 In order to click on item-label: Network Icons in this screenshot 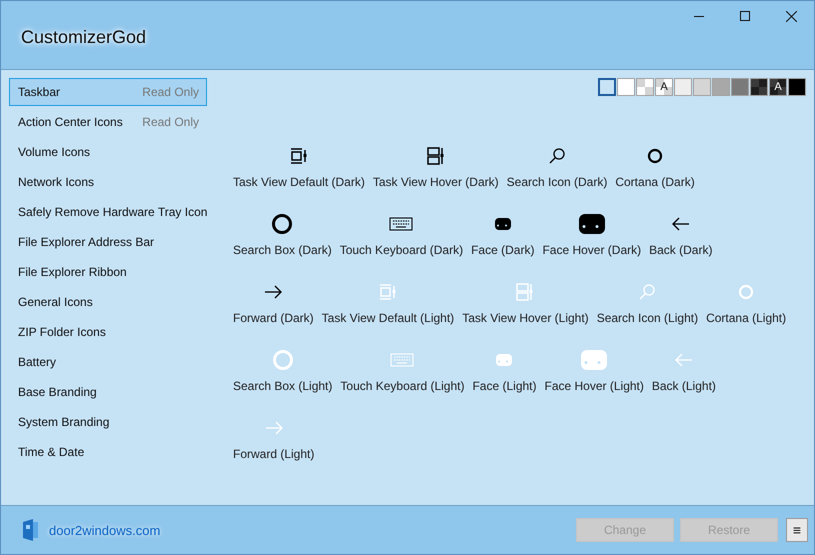, I will do `click(56, 182)`.